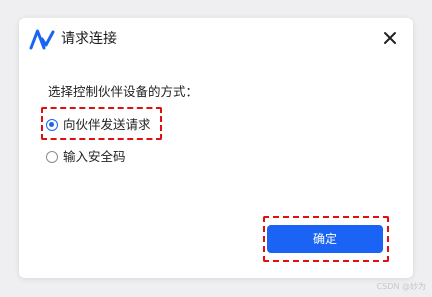 This screenshot has height=297, width=432. I want to click on dialog-title: 请求连接, so click(89, 39).